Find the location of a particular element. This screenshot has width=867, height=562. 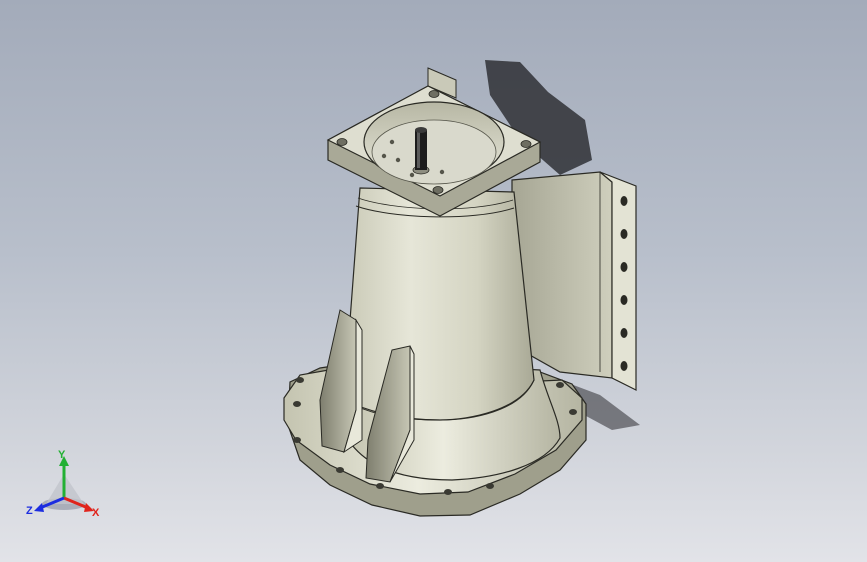

z-axis-label: Z is located at coordinates (29, 511).